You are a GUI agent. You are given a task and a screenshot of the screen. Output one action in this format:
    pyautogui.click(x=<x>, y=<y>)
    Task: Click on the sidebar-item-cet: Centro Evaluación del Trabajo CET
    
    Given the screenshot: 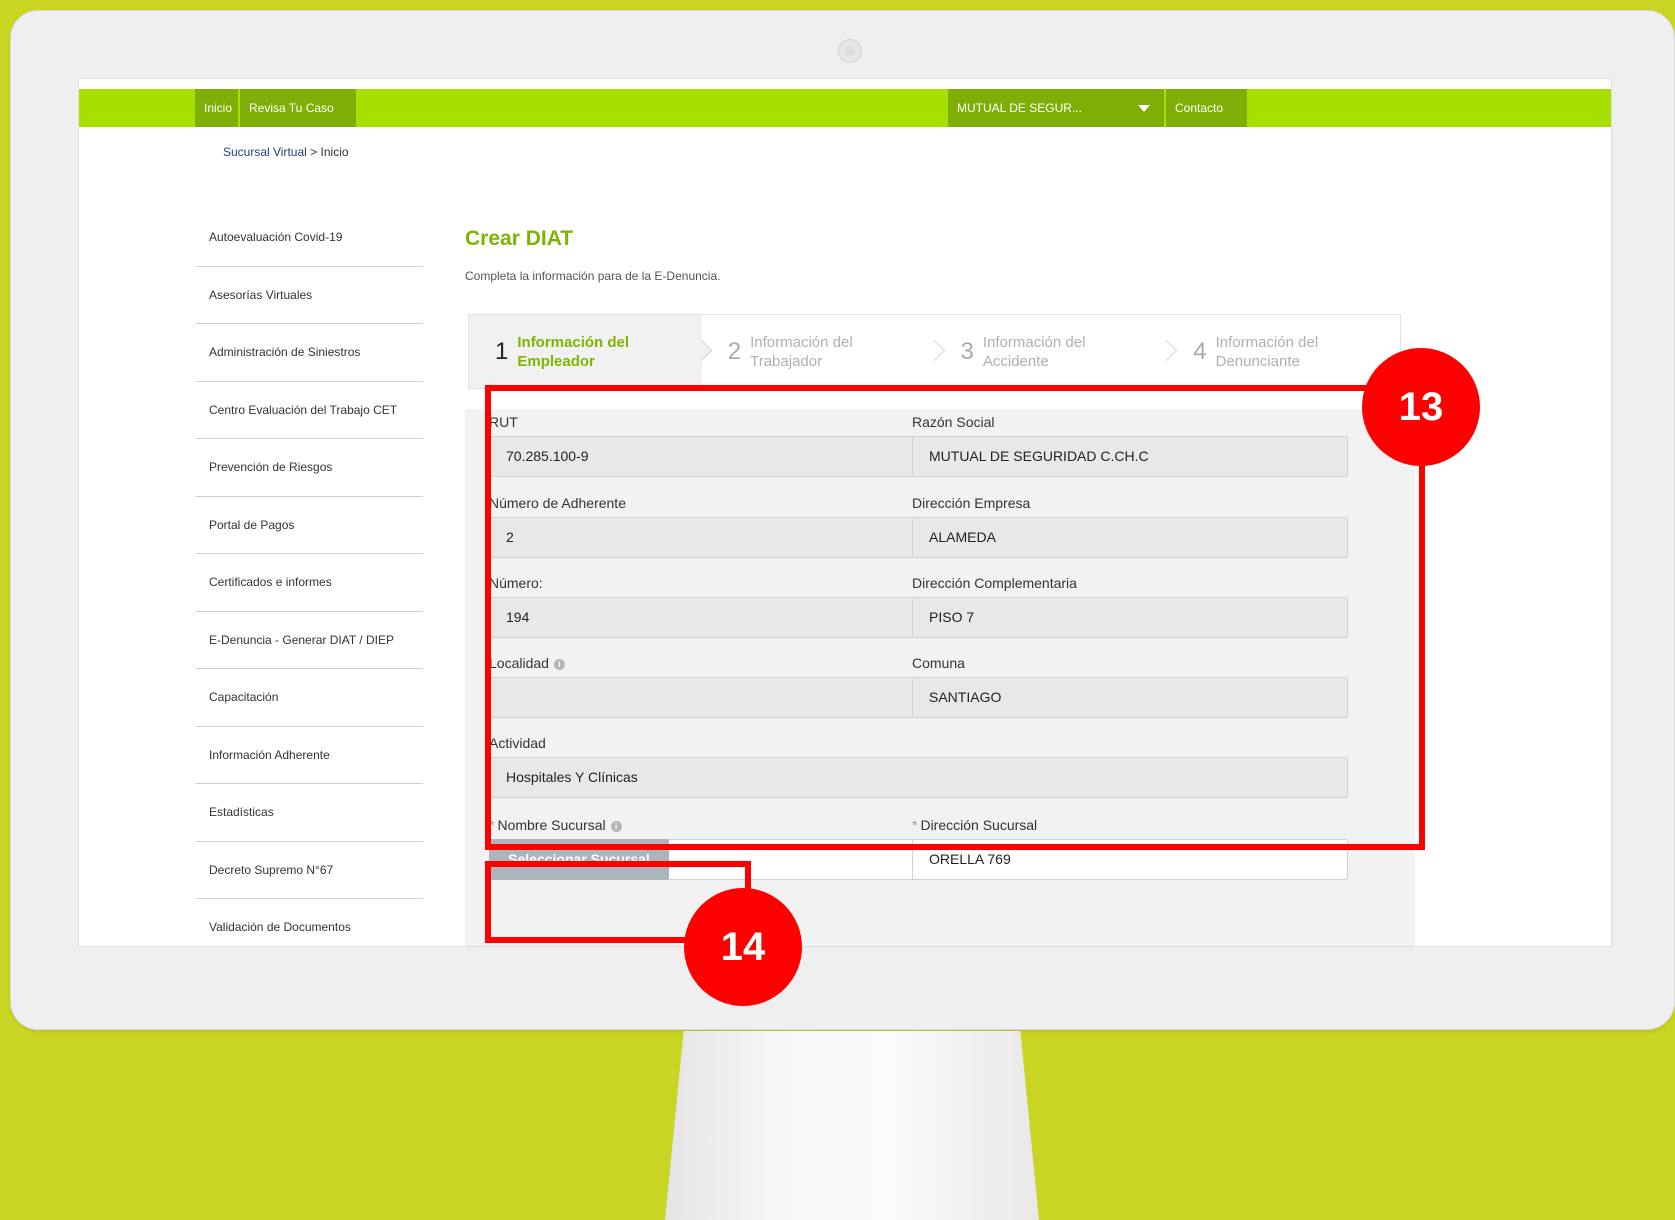 What is the action you would take?
    pyautogui.click(x=309, y=410)
    